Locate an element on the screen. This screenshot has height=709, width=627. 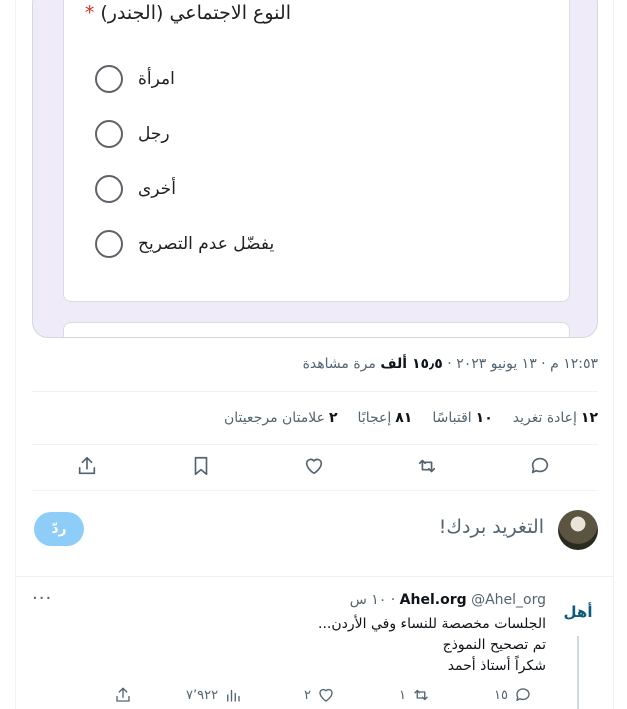
stat-label: اقتباسًا is located at coordinates (452, 418).